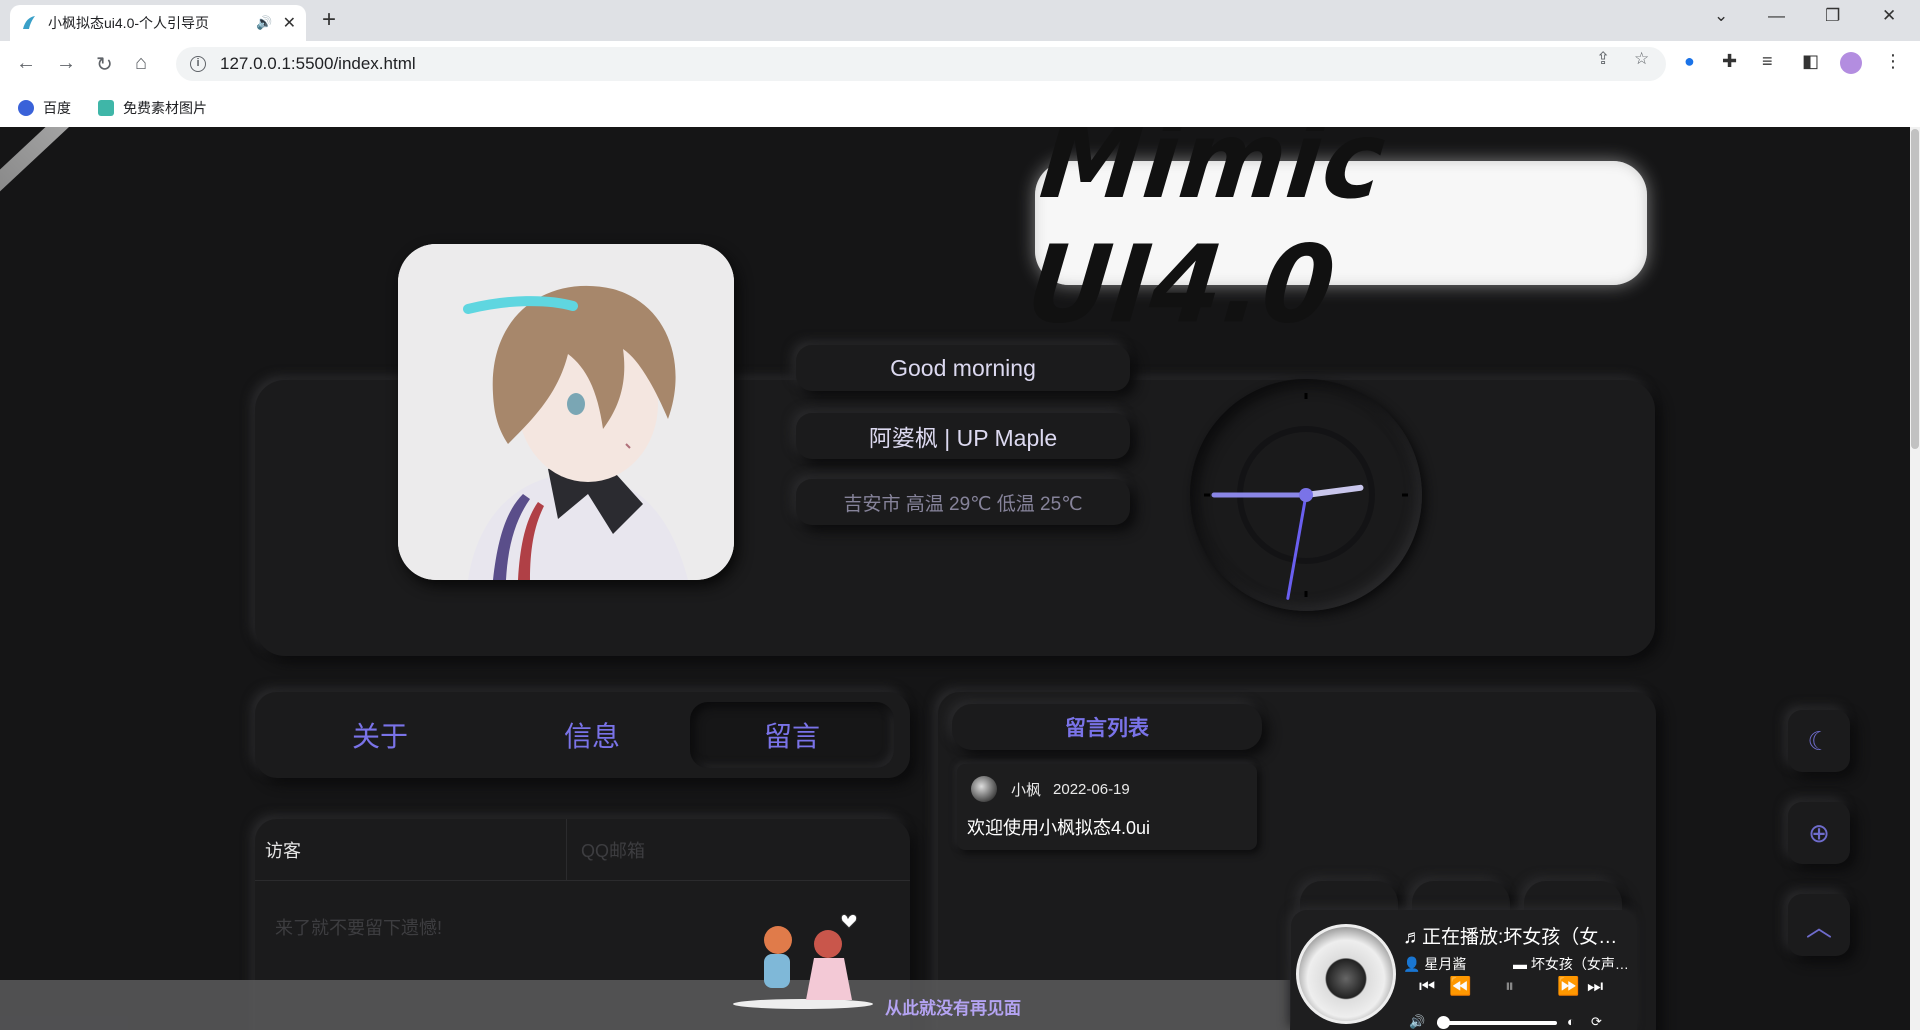  I want to click on bookmark-label: 免费素材图片, so click(165, 108).